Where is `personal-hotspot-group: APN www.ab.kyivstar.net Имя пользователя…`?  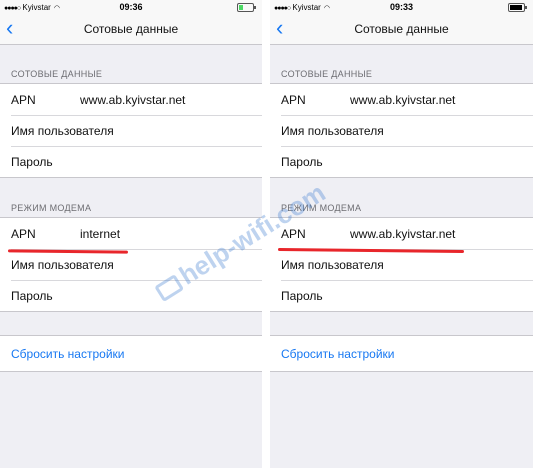
personal-hotspot-group: APN www.ab.kyivstar.net Имя пользователя… is located at coordinates (401, 264).